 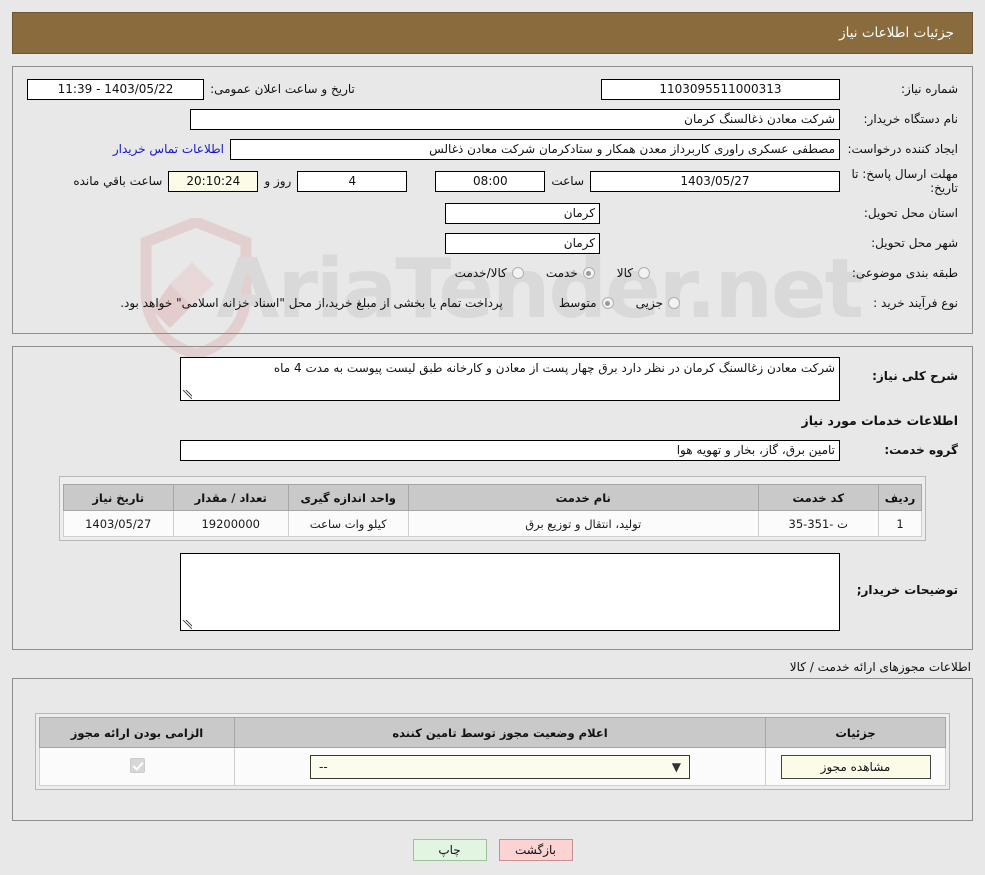 What do you see at coordinates (676, 766) in the screenshot?
I see `chevron-down-icon: ▼` at bounding box center [676, 766].